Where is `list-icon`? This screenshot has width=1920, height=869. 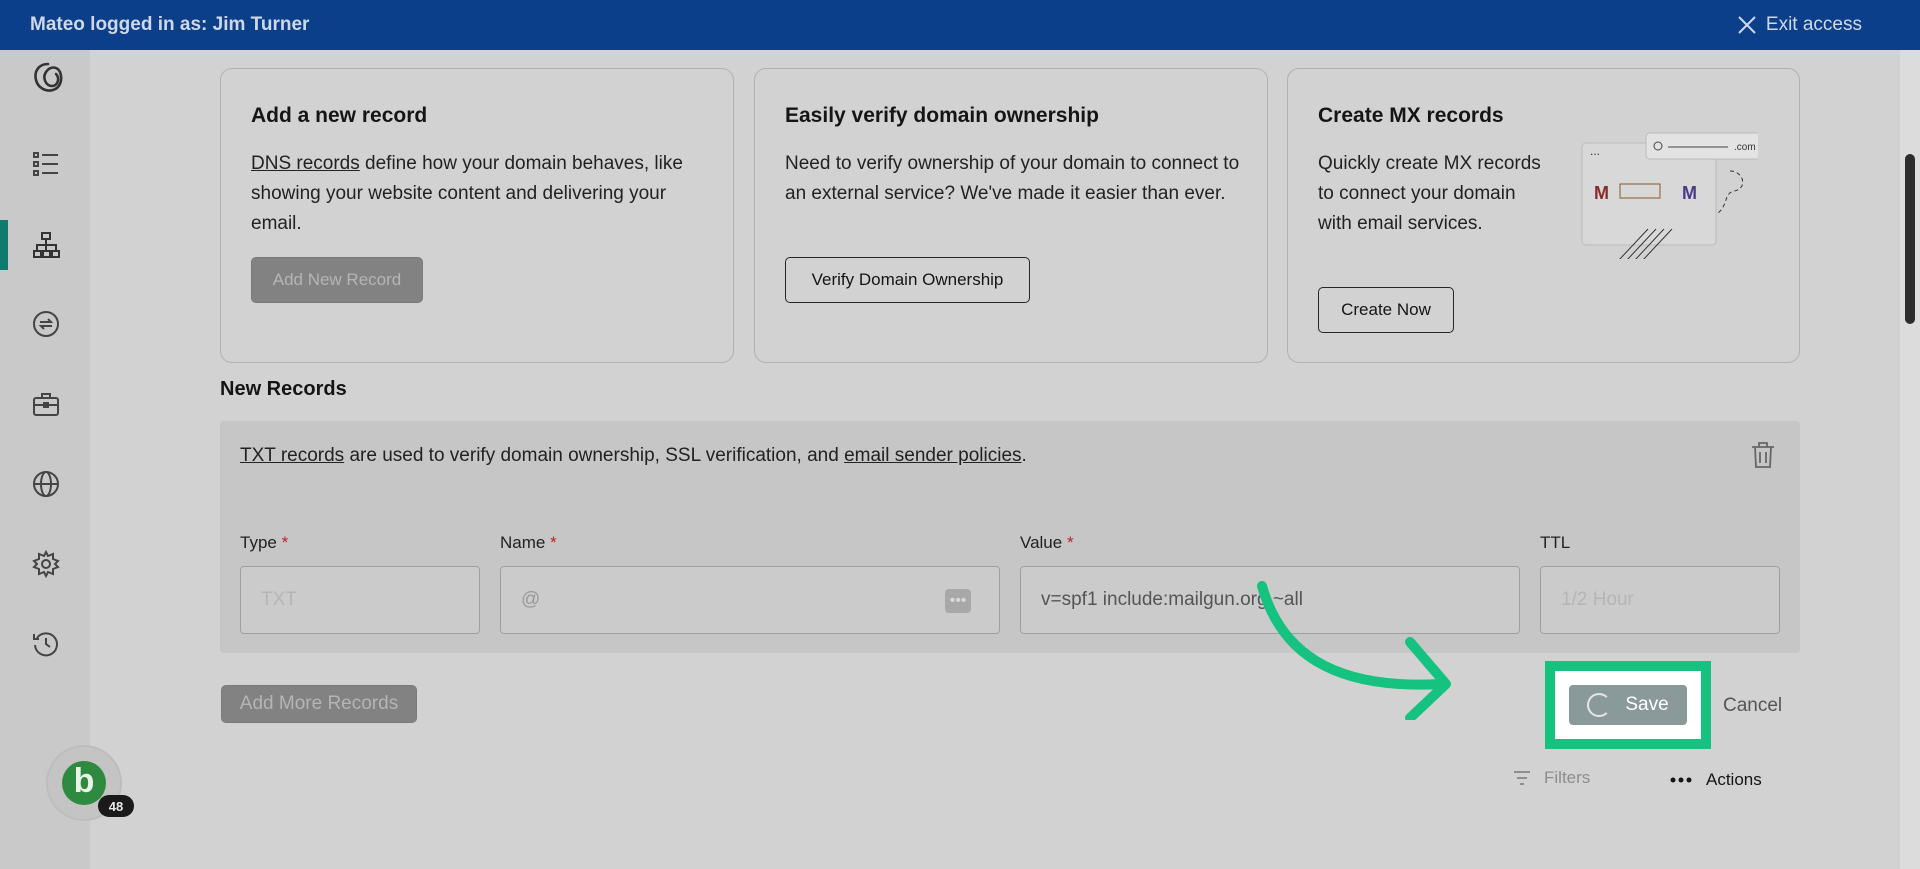
list-icon is located at coordinates (45, 164).